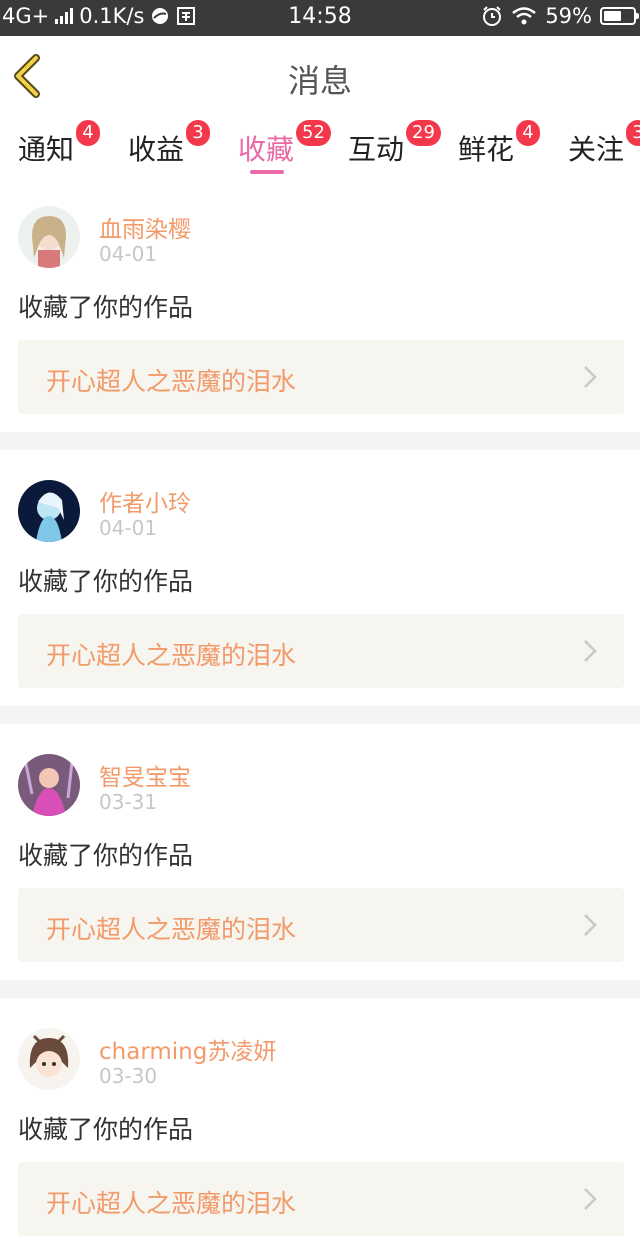 Image resolution: width=640 pixels, height=1254 pixels. I want to click on battery-icon, so click(619, 16).